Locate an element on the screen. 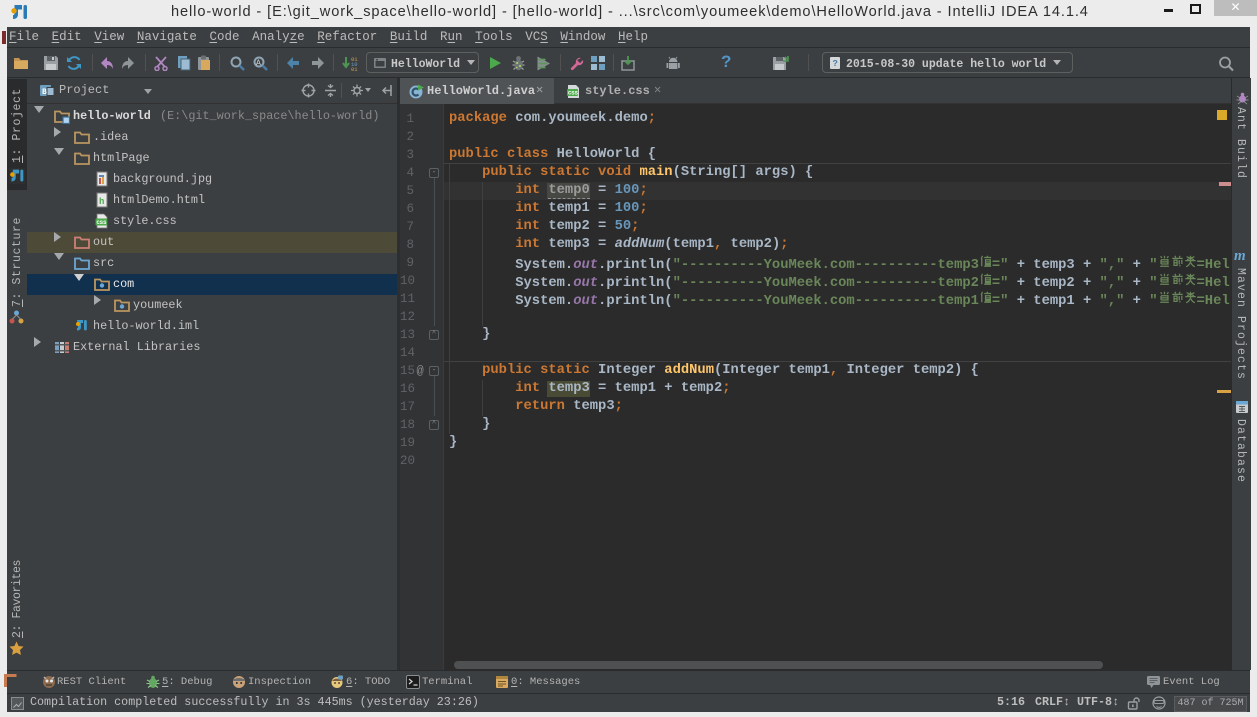 The width and height of the screenshot is (1257, 717). svg-text: h is located at coordinates (101, 202).